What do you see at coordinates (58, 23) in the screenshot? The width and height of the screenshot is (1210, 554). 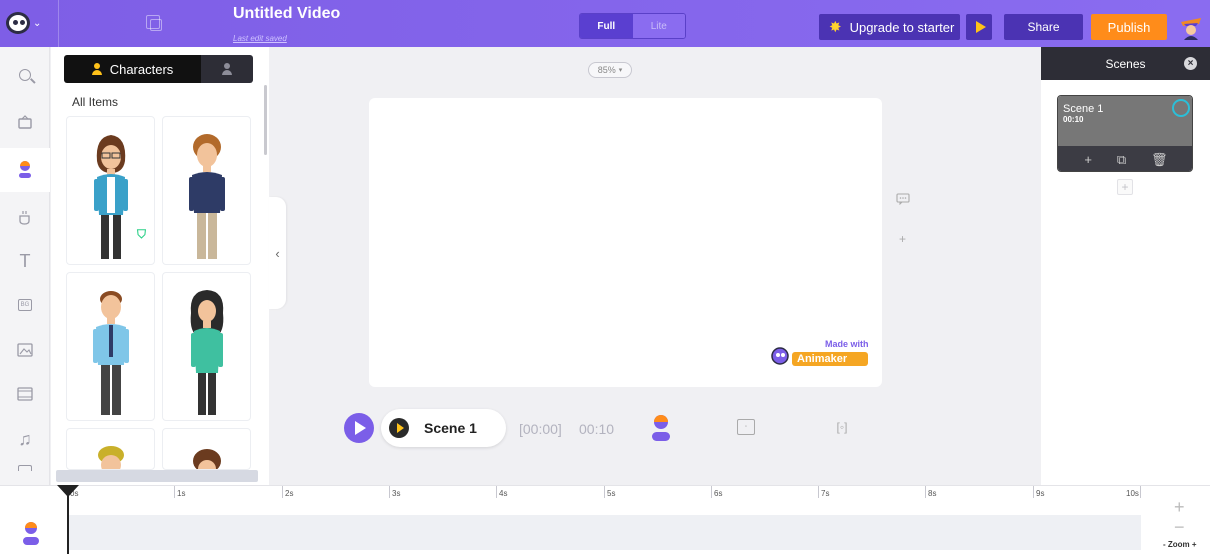 I see `divider` at bounding box center [58, 23].